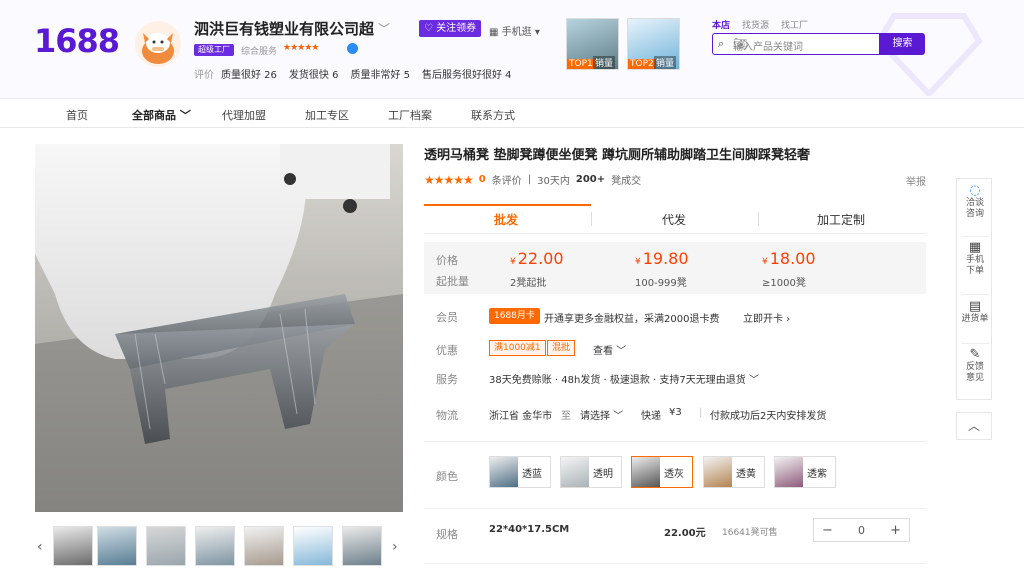 Image resolution: width=1024 pixels, height=580 pixels. Describe the element at coordinates (520, 472) in the screenshot. I see `color-option: 透蓝` at that location.